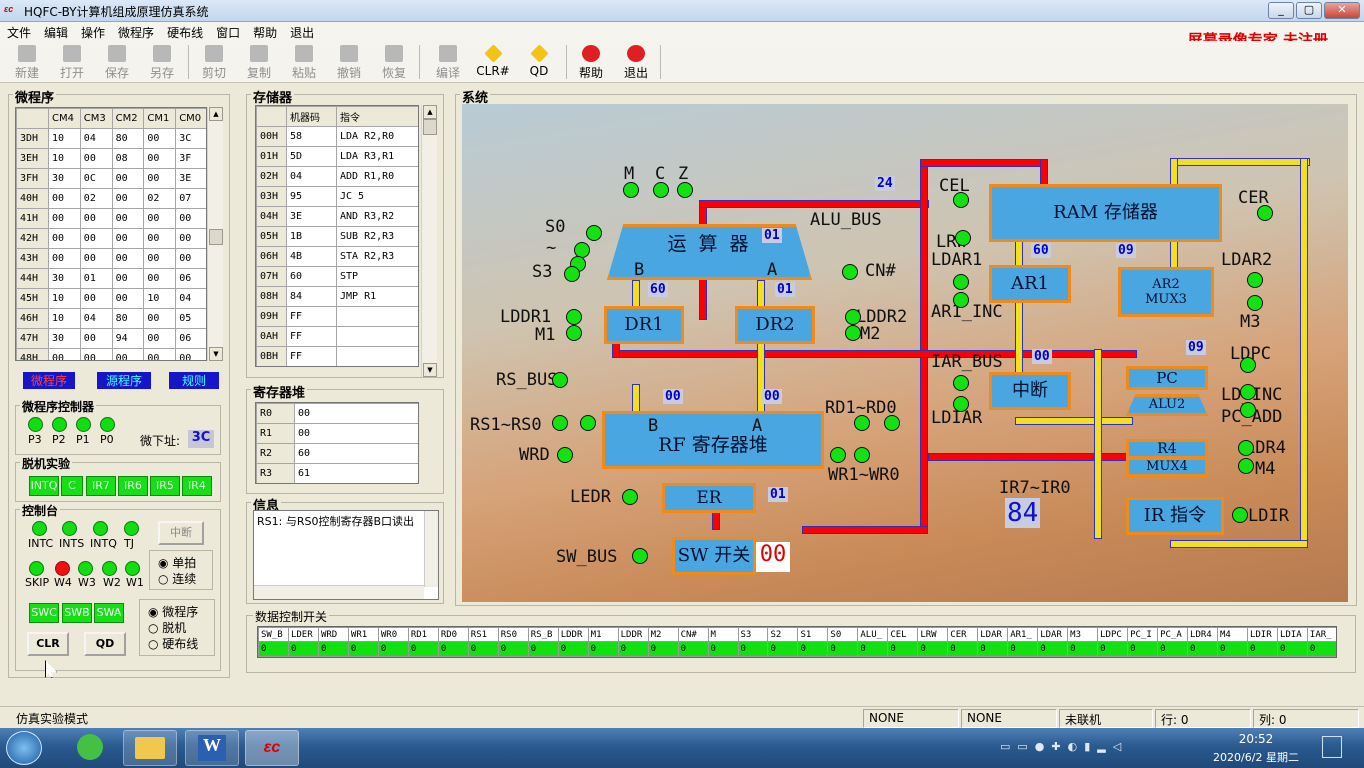  What do you see at coordinates (24, 748) in the screenshot?
I see `start-button` at bounding box center [24, 748].